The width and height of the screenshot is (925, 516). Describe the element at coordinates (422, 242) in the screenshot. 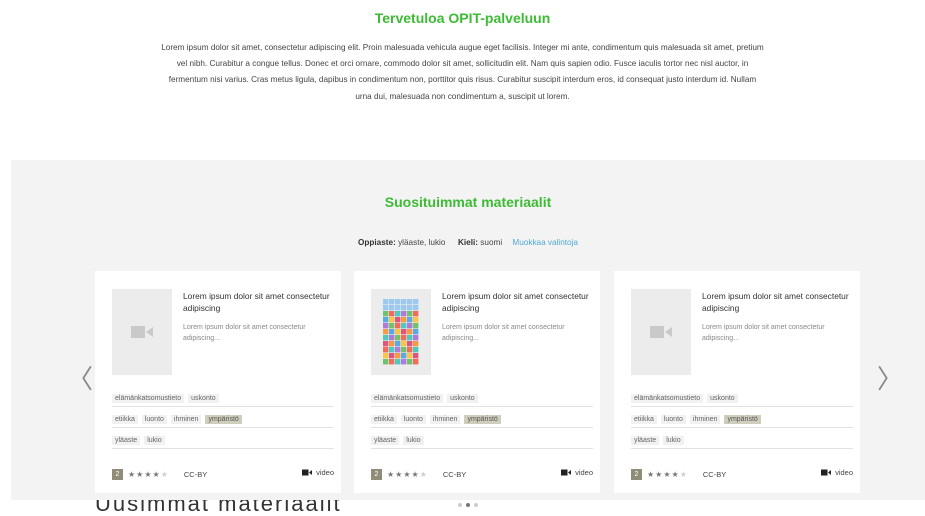

I see `subject-filter-value: yläaste, lukio` at that location.